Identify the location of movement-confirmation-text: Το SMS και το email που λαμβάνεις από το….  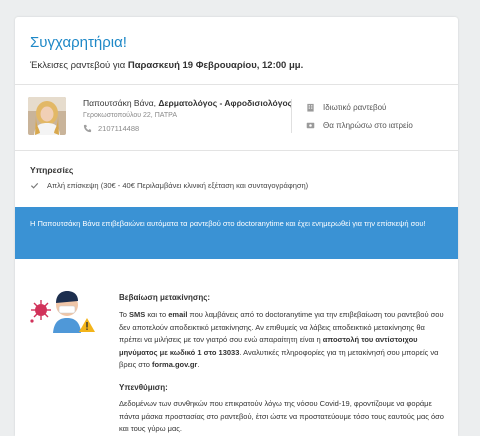
(282, 340).